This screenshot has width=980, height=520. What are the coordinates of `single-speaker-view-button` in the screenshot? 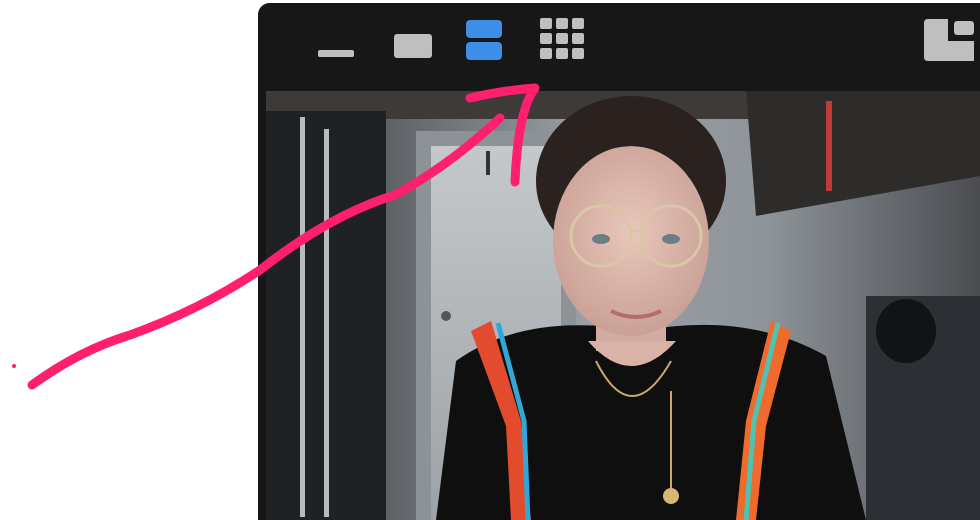 It's located at (413, 47).